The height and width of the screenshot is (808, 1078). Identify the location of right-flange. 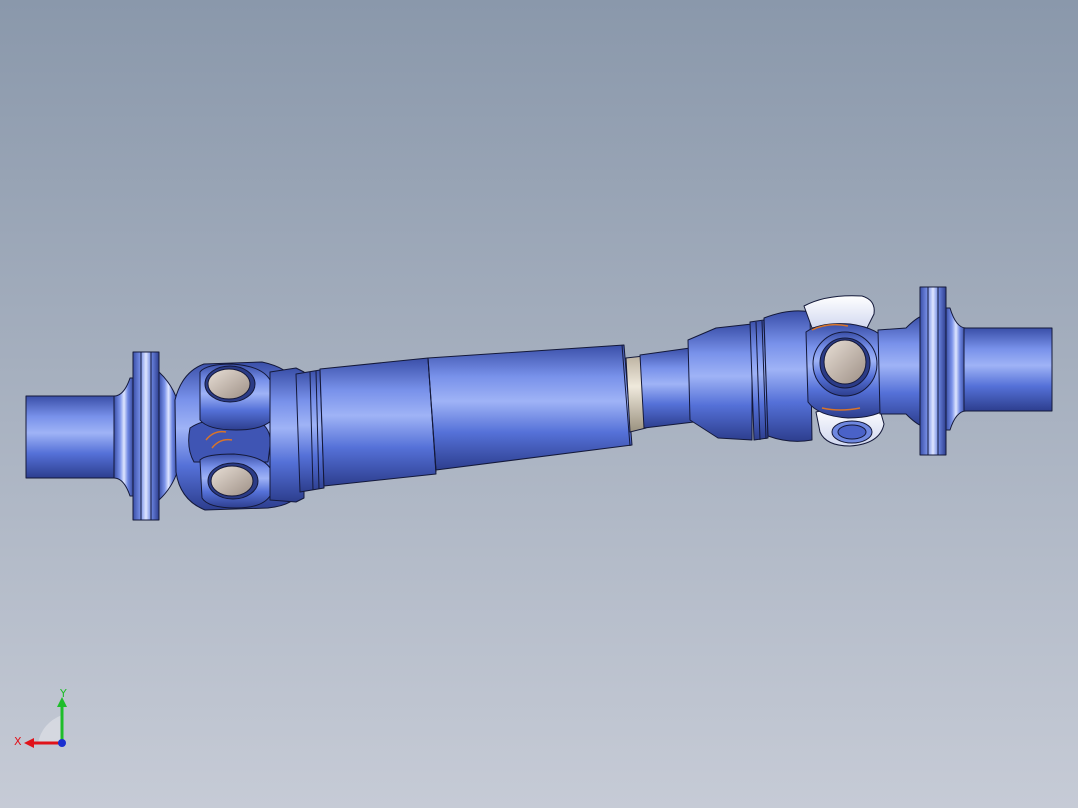
(933, 371).